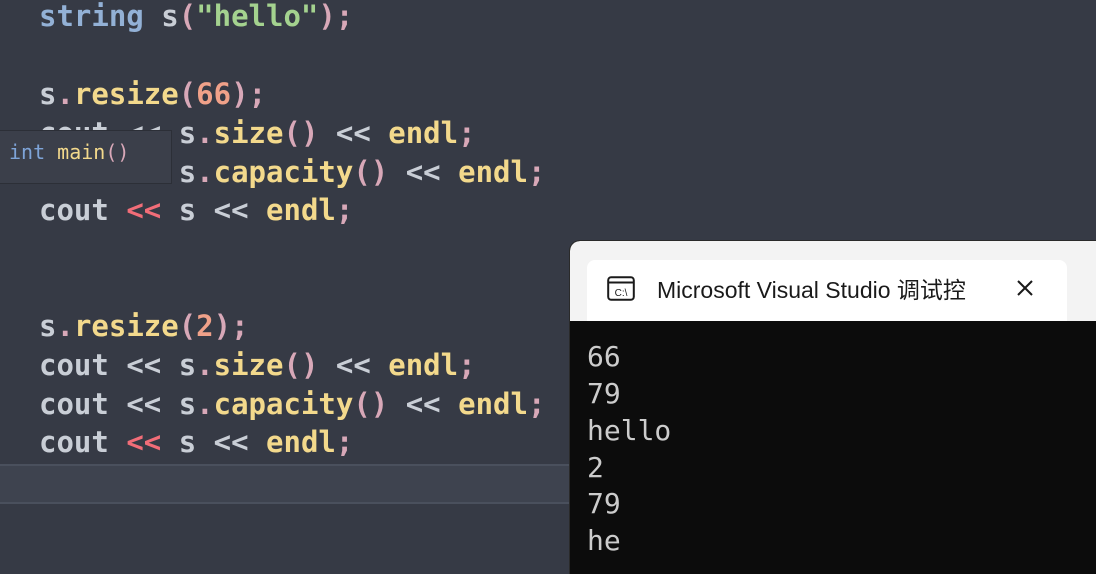 The image size is (1096, 574). Describe the element at coordinates (91, 16) in the screenshot. I see `code-token-type: string` at that location.